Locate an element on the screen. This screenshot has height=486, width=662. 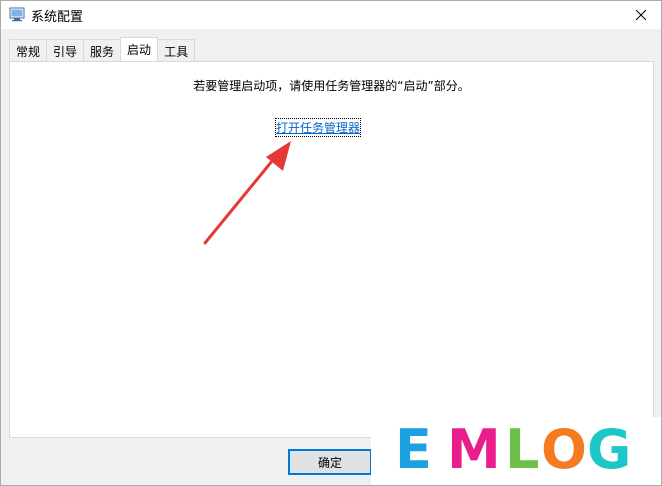
title-bar: 系统配置 is located at coordinates (331, 15).